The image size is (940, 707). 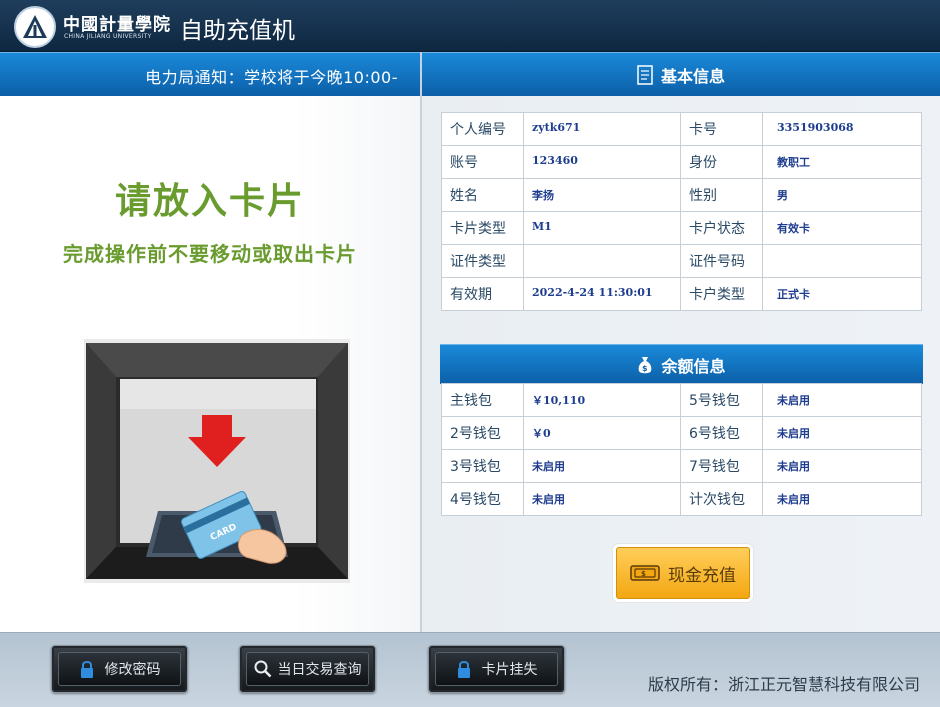 What do you see at coordinates (602, 400) in the screenshot?
I see `balance-info-value: ￥10,110` at bounding box center [602, 400].